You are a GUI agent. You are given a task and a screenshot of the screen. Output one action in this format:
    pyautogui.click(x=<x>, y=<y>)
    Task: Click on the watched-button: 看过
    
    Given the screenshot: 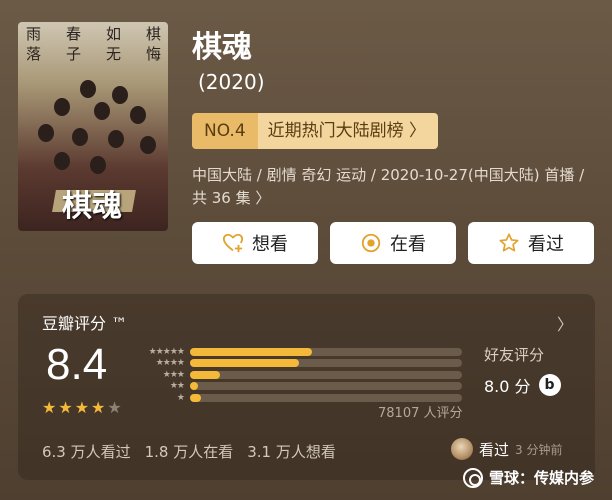 What is the action you would take?
    pyautogui.click(x=531, y=243)
    